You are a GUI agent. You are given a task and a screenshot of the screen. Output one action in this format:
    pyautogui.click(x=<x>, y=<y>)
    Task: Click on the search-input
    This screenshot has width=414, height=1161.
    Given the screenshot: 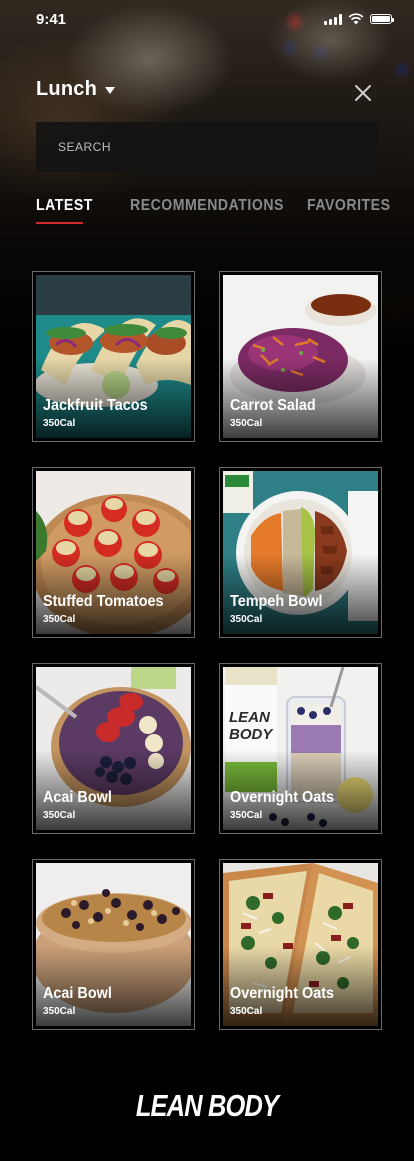 What is the action you would take?
    pyautogui.click(x=207, y=147)
    